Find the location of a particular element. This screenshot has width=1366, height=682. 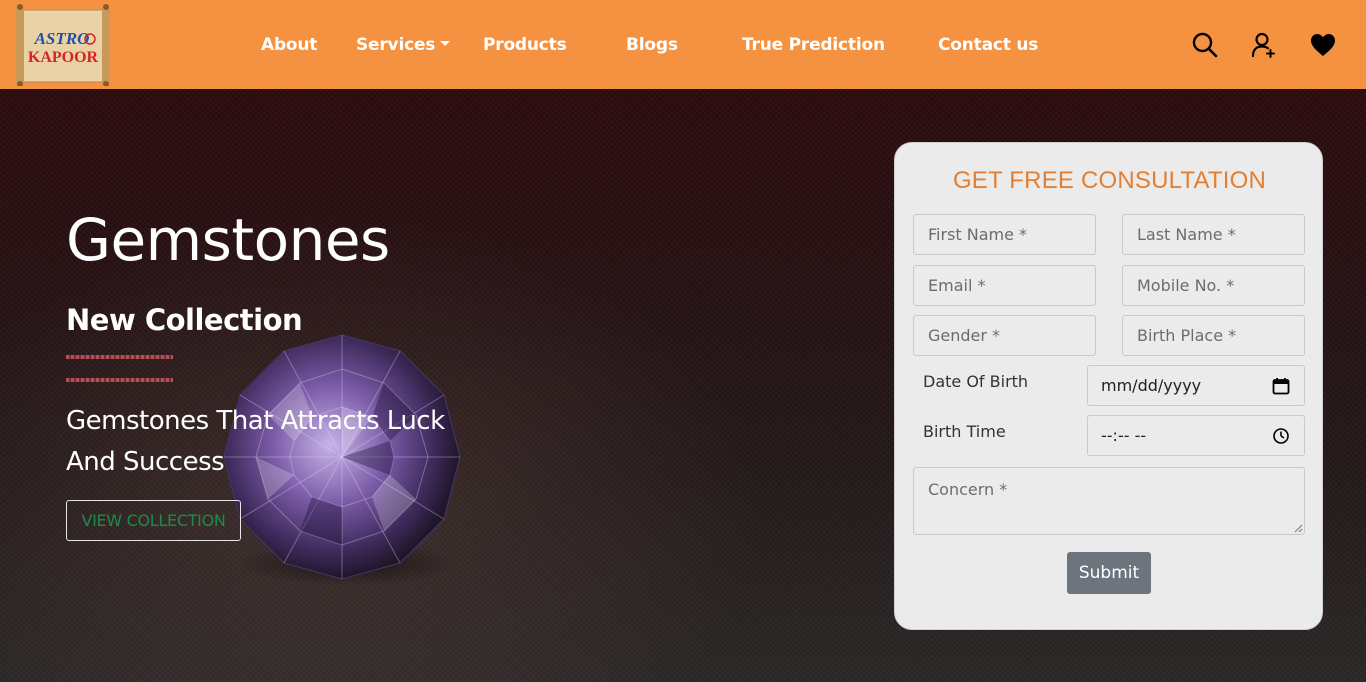

caret-down-icon is located at coordinates (445, 43).